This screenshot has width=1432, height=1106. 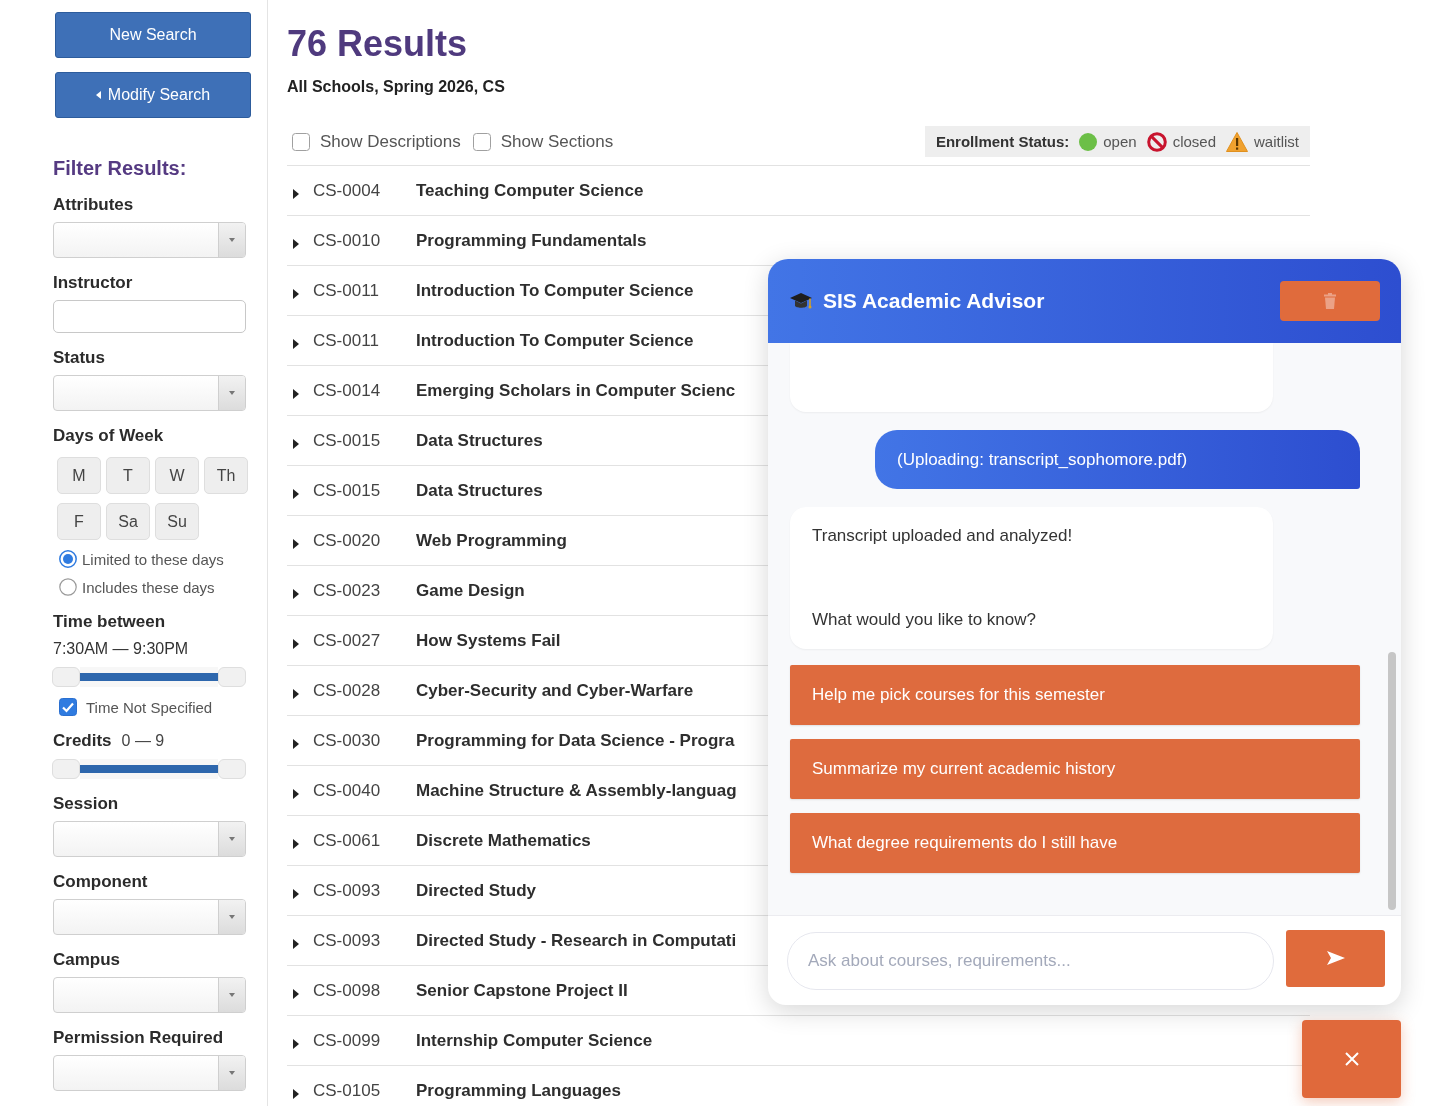 What do you see at coordinates (346, 340) in the screenshot?
I see `course-code: CS-0011` at bounding box center [346, 340].